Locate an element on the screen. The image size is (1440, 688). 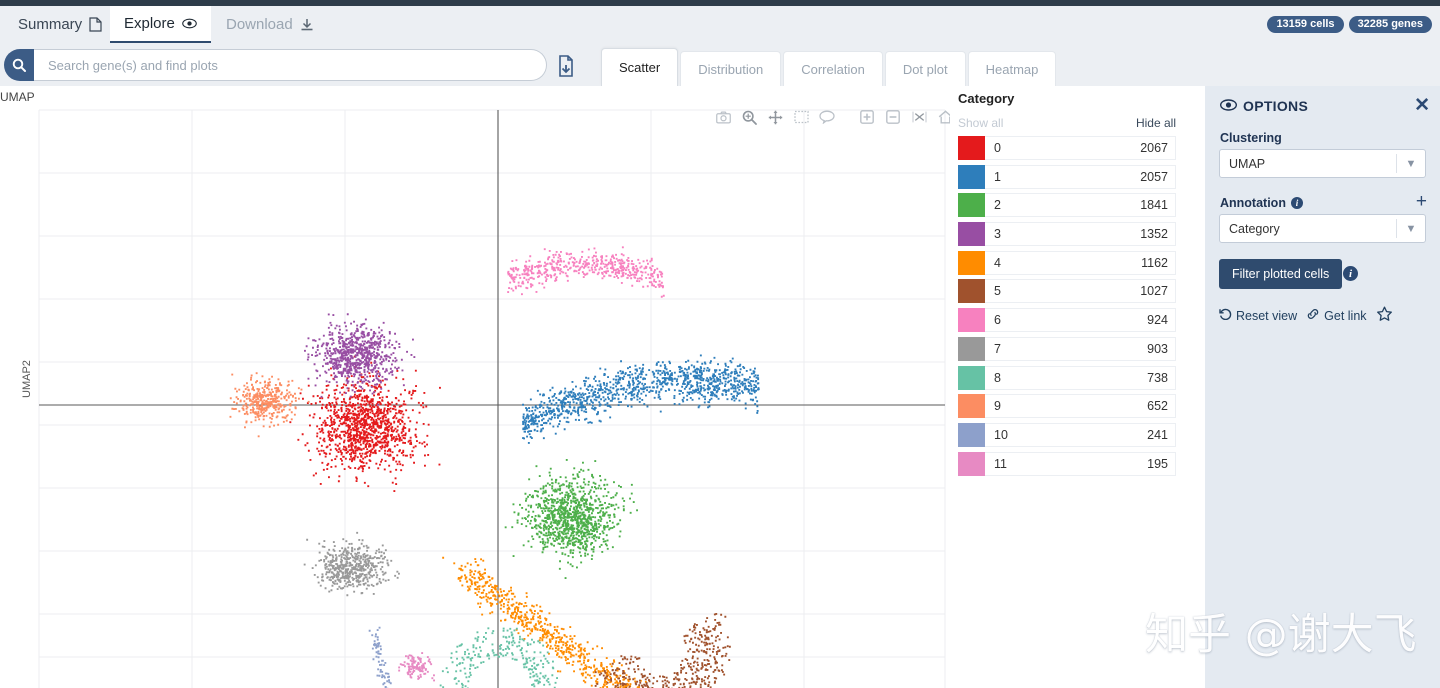
legend-label: 7 is located at coordinates (997, 348).